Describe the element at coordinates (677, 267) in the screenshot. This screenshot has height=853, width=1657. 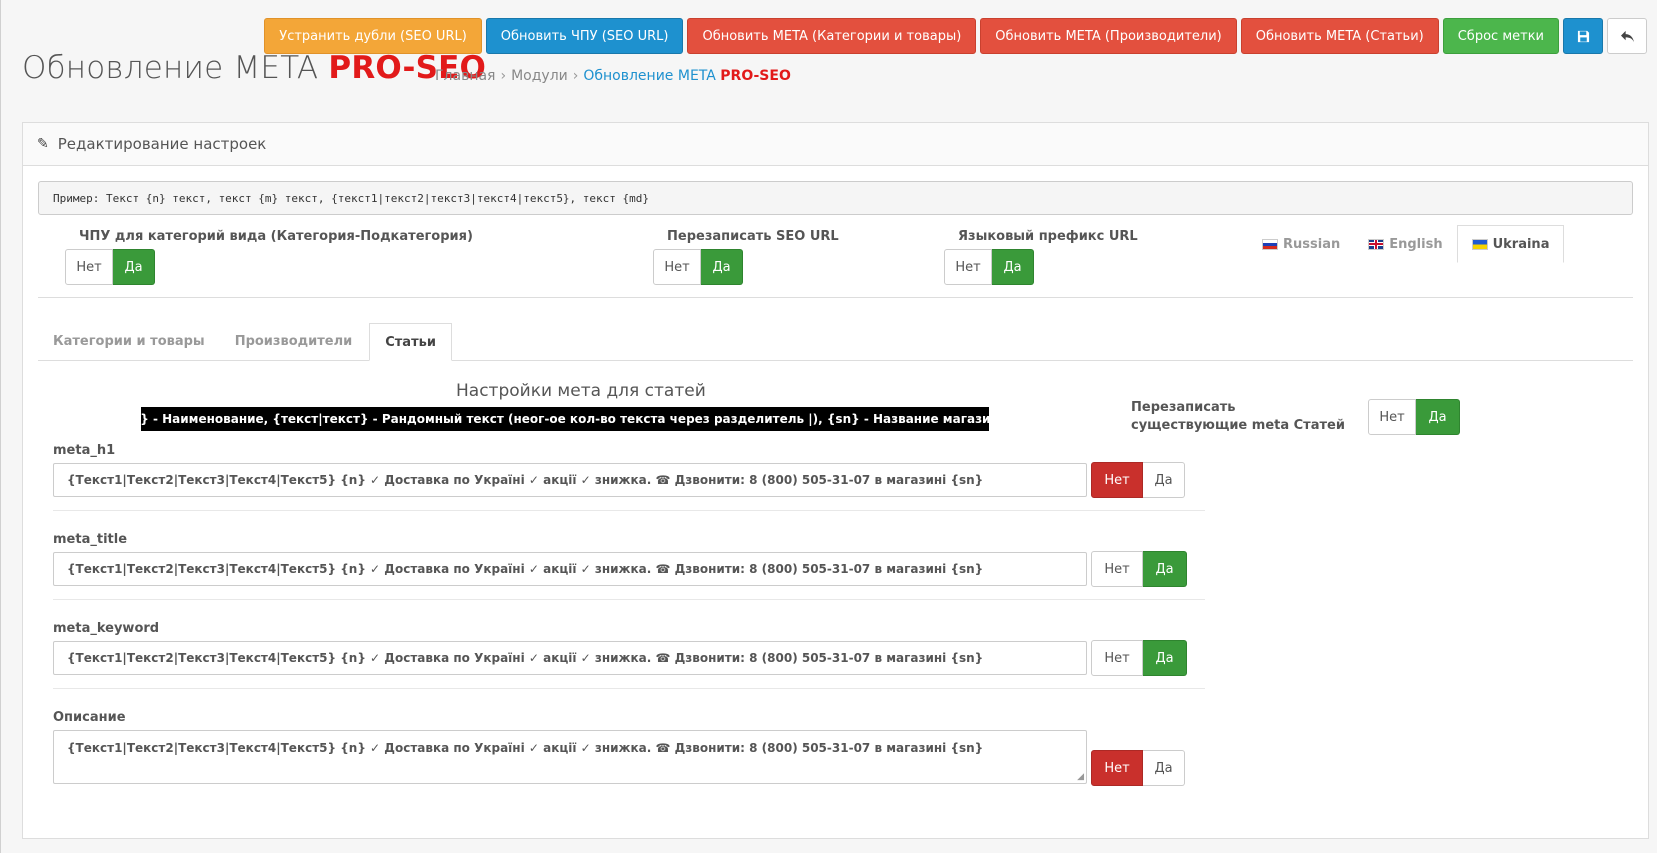
I see `rewrite-seo-no-option: Нет` at that location.